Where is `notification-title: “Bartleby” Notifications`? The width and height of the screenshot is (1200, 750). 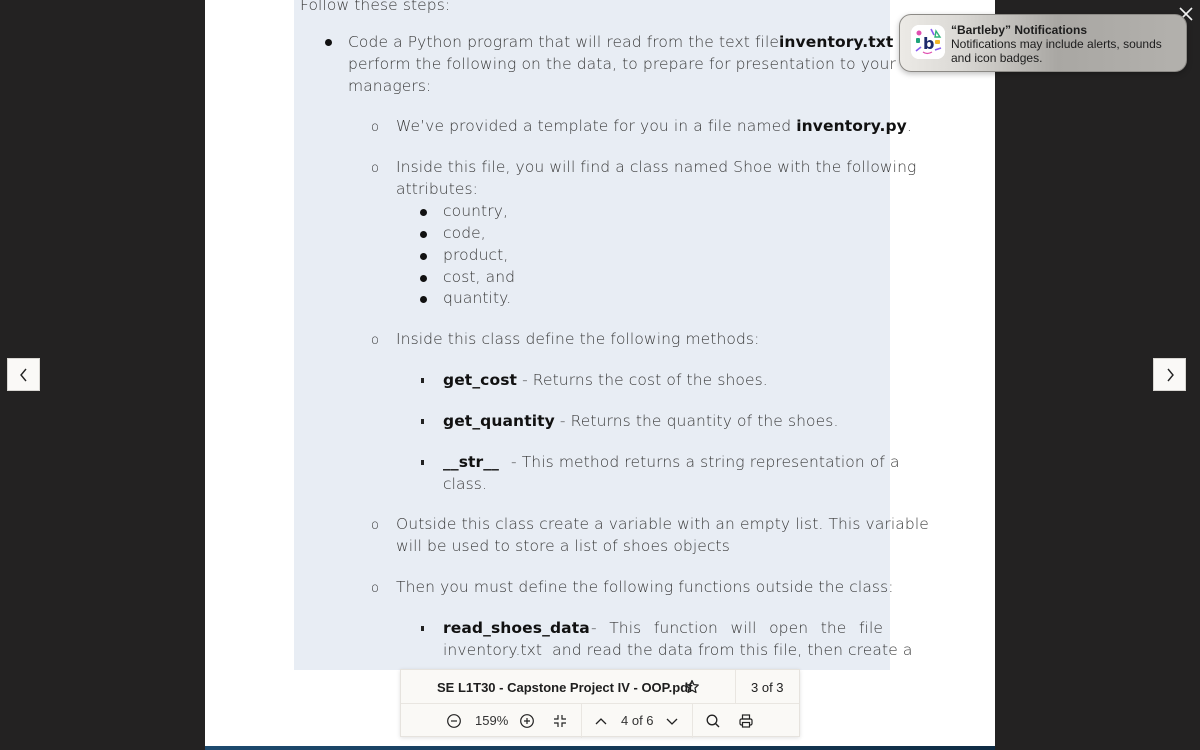 notification-title: “Bartleby” Notifications is located at coordinates (1019, 30).